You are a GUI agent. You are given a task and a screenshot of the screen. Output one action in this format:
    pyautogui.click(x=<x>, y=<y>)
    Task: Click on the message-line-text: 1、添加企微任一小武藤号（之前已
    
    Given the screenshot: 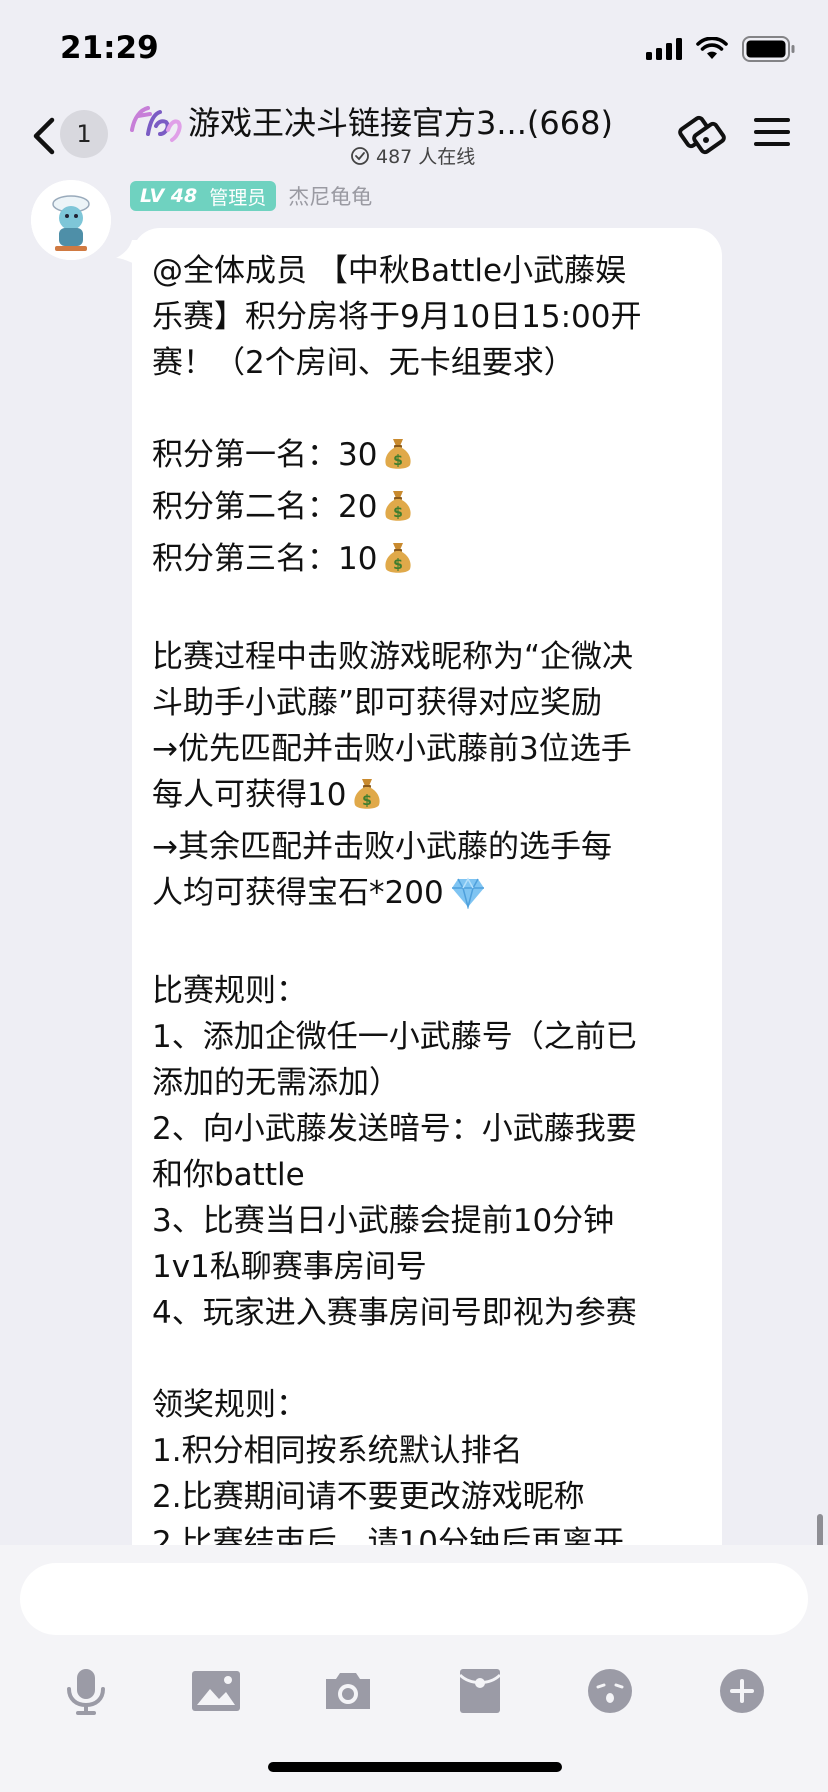 What is the action you would take?
    pyautogui.click(x=394, y=1037)
    